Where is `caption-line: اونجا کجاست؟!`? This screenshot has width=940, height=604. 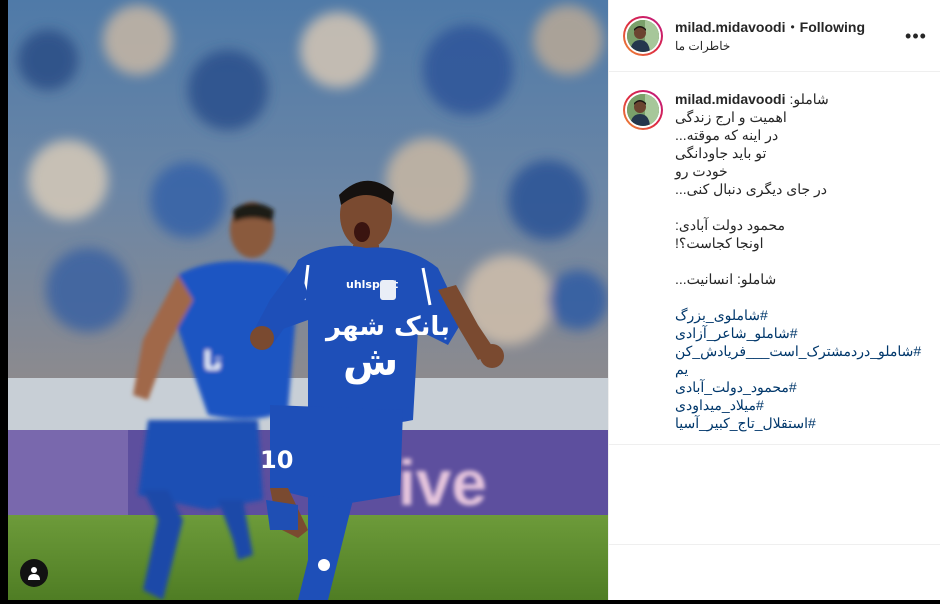
caption-line: اونجا کجاست؟! is located at coordinates (719, 243).